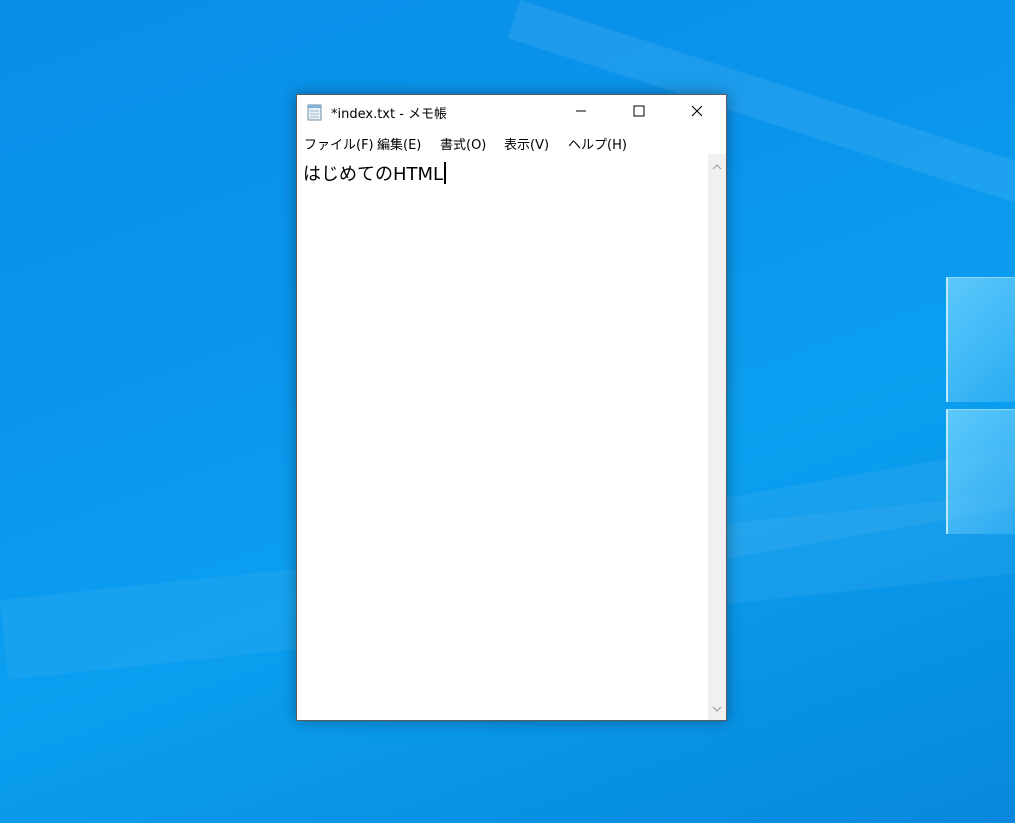  Describe the element at coordinates (389, 114) in the screenshot. I see `window-title: *index.txt - メモ帳` at that location.